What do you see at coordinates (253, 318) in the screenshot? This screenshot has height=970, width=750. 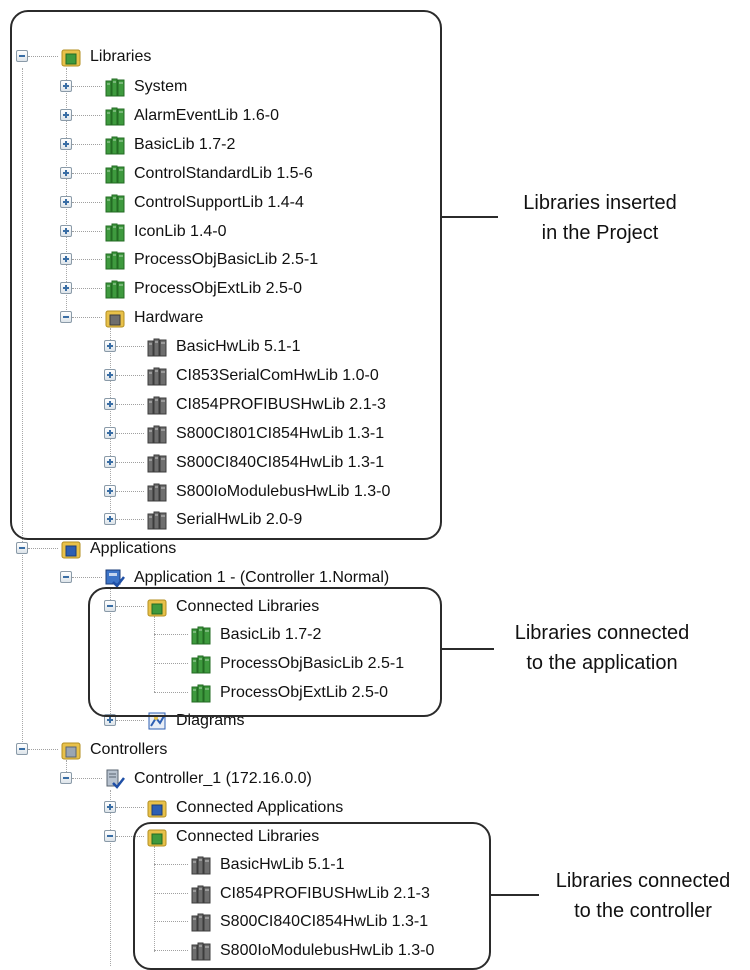 I see `tree-node-hardware: Hardware` at bounding box center [253, 318].